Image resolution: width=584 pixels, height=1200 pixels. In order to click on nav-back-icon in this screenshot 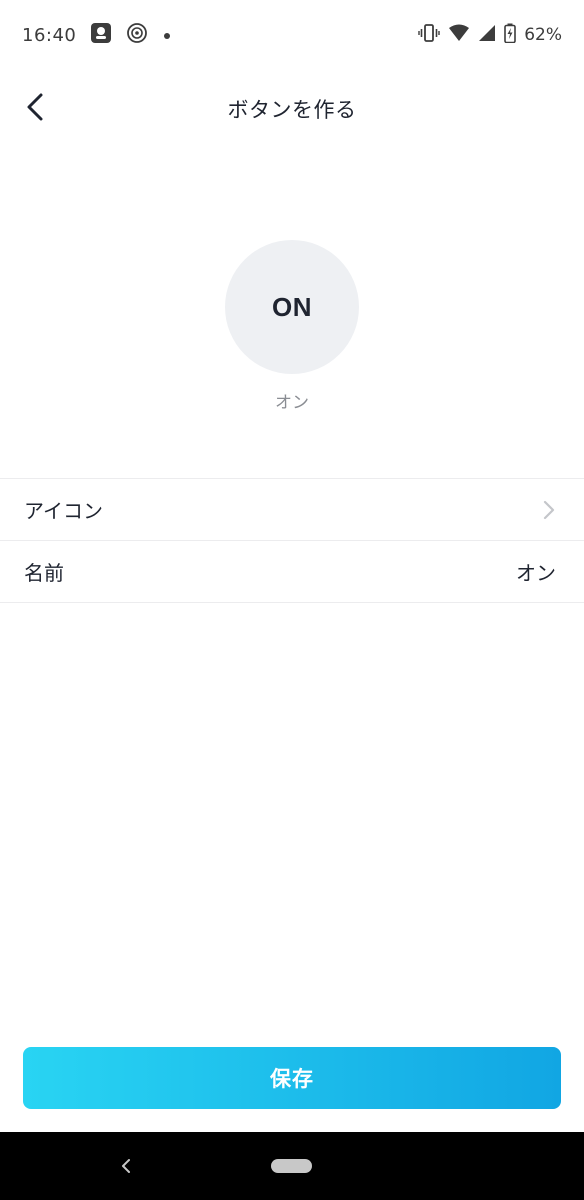, I will do `click(126, 1166)`.